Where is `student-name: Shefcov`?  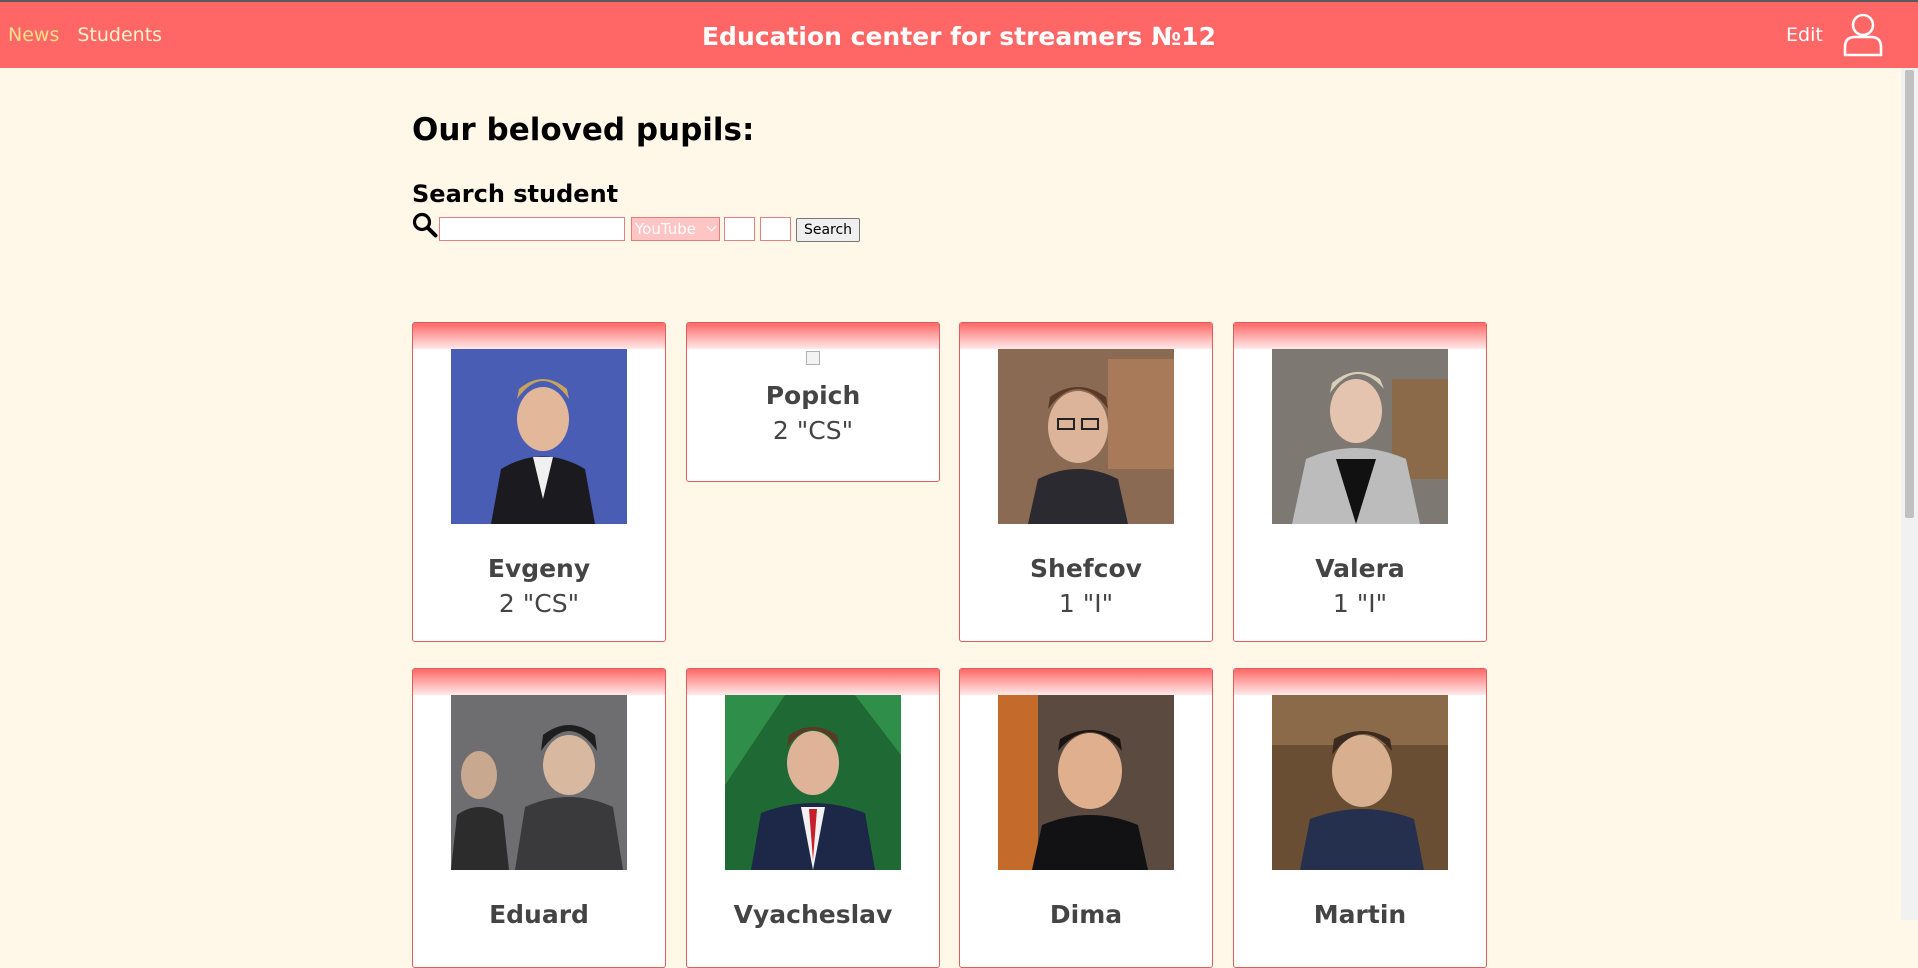 student-name: Shefcov is located at coordinates (1086, 568).